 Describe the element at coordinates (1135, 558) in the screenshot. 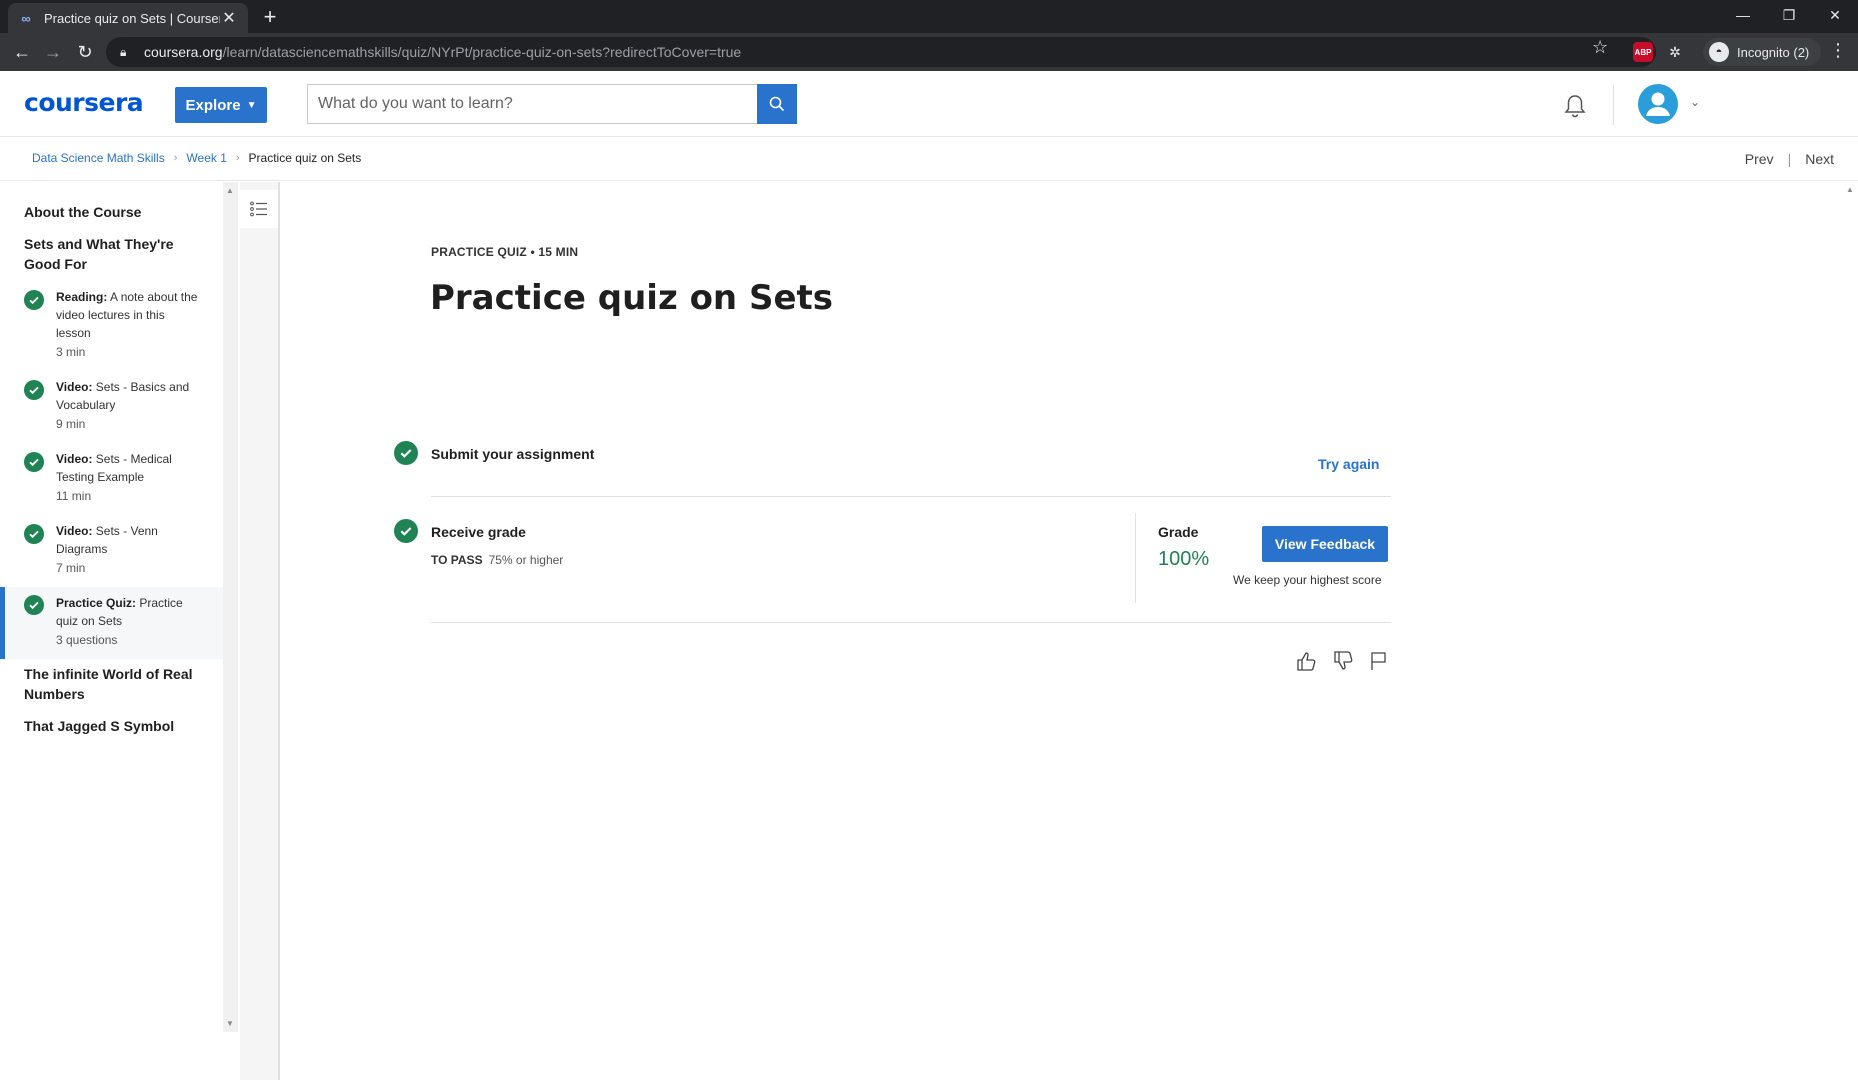

I see `grade-divider` at that location.